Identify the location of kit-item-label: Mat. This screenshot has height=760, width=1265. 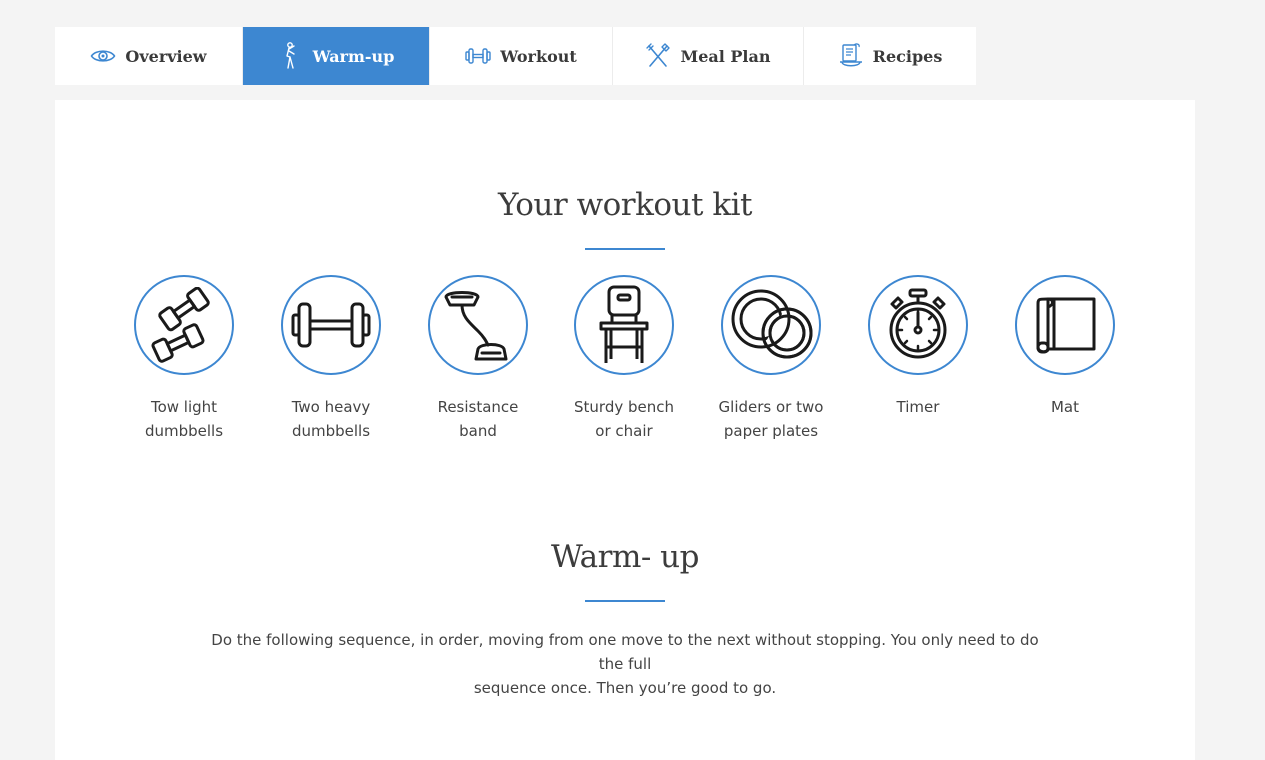
(1064, 407).